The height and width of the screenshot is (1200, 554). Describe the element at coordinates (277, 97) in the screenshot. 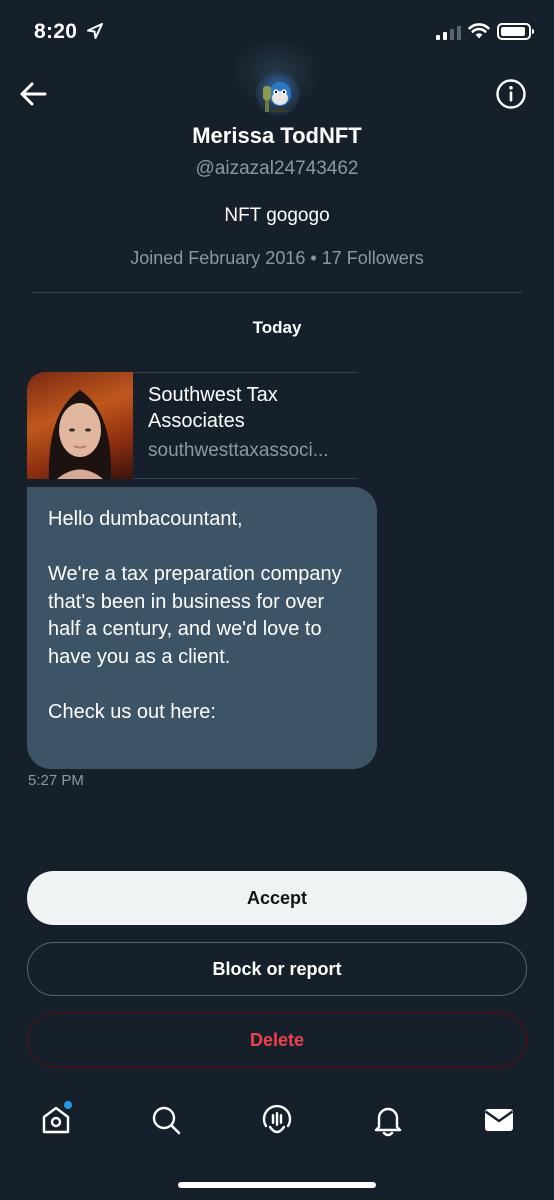

I see `avatar-image-icon` at that location.